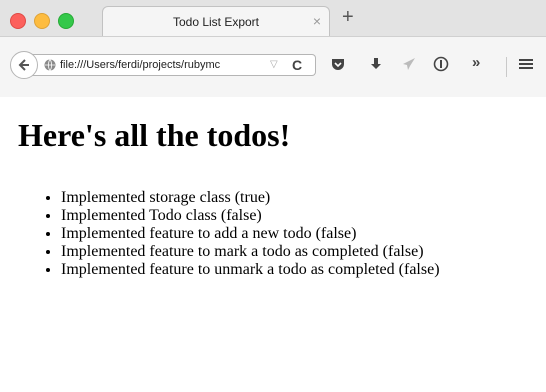 This screenshot has width=546, height=392. I want to click on reader-icon, so click(441, 66).